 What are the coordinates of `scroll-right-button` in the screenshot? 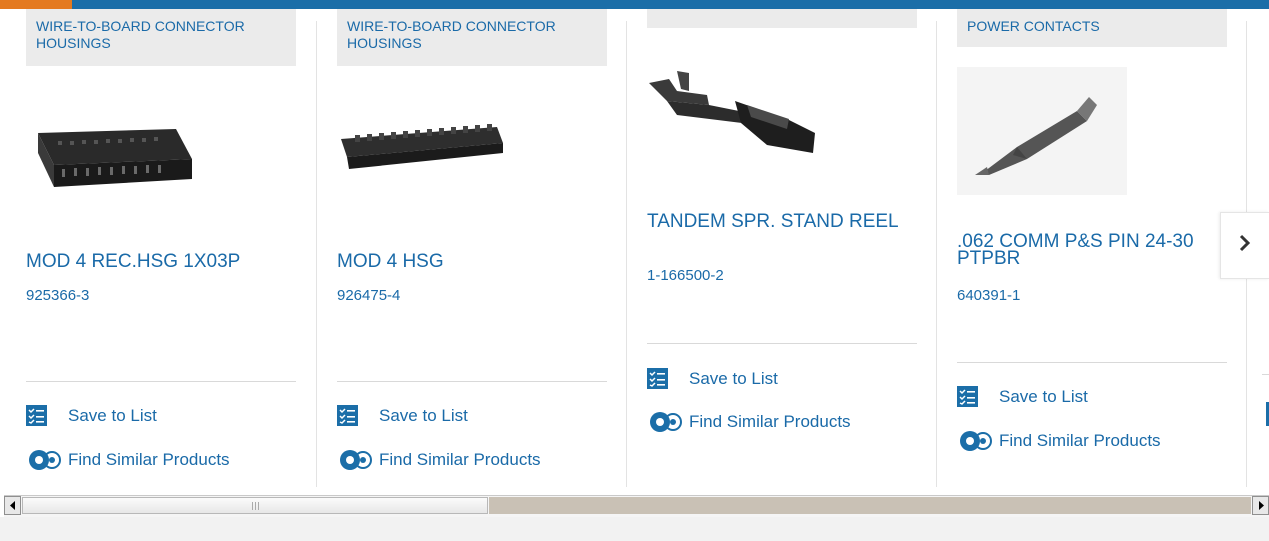 It's located at (1260, 505).